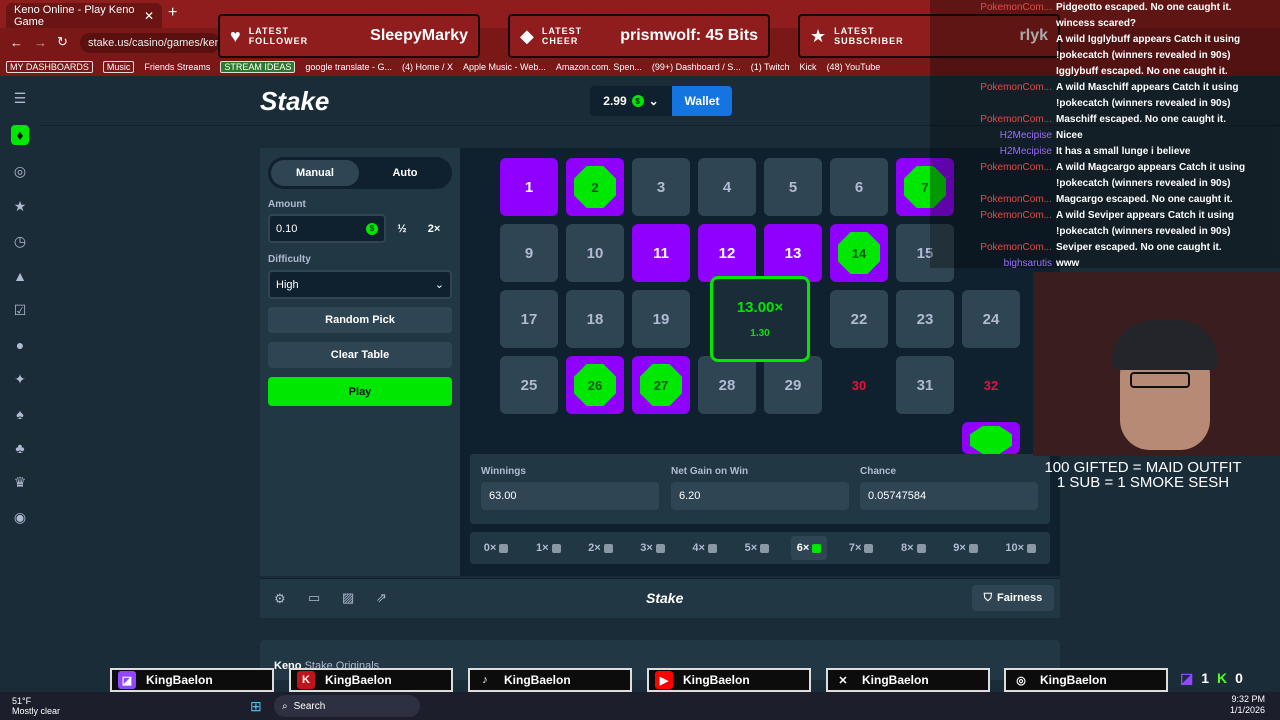 The height and width of the screenshot is (720, 1280). I want to click on keno-tile: 12, so click(727, 253).